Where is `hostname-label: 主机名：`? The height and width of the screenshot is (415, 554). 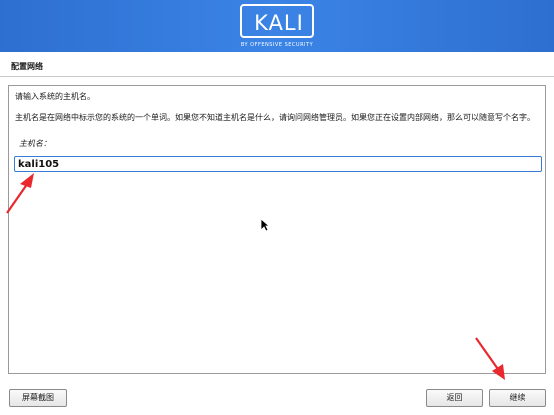 hostname-label: 主机名： is located at coordinates (35, 143).